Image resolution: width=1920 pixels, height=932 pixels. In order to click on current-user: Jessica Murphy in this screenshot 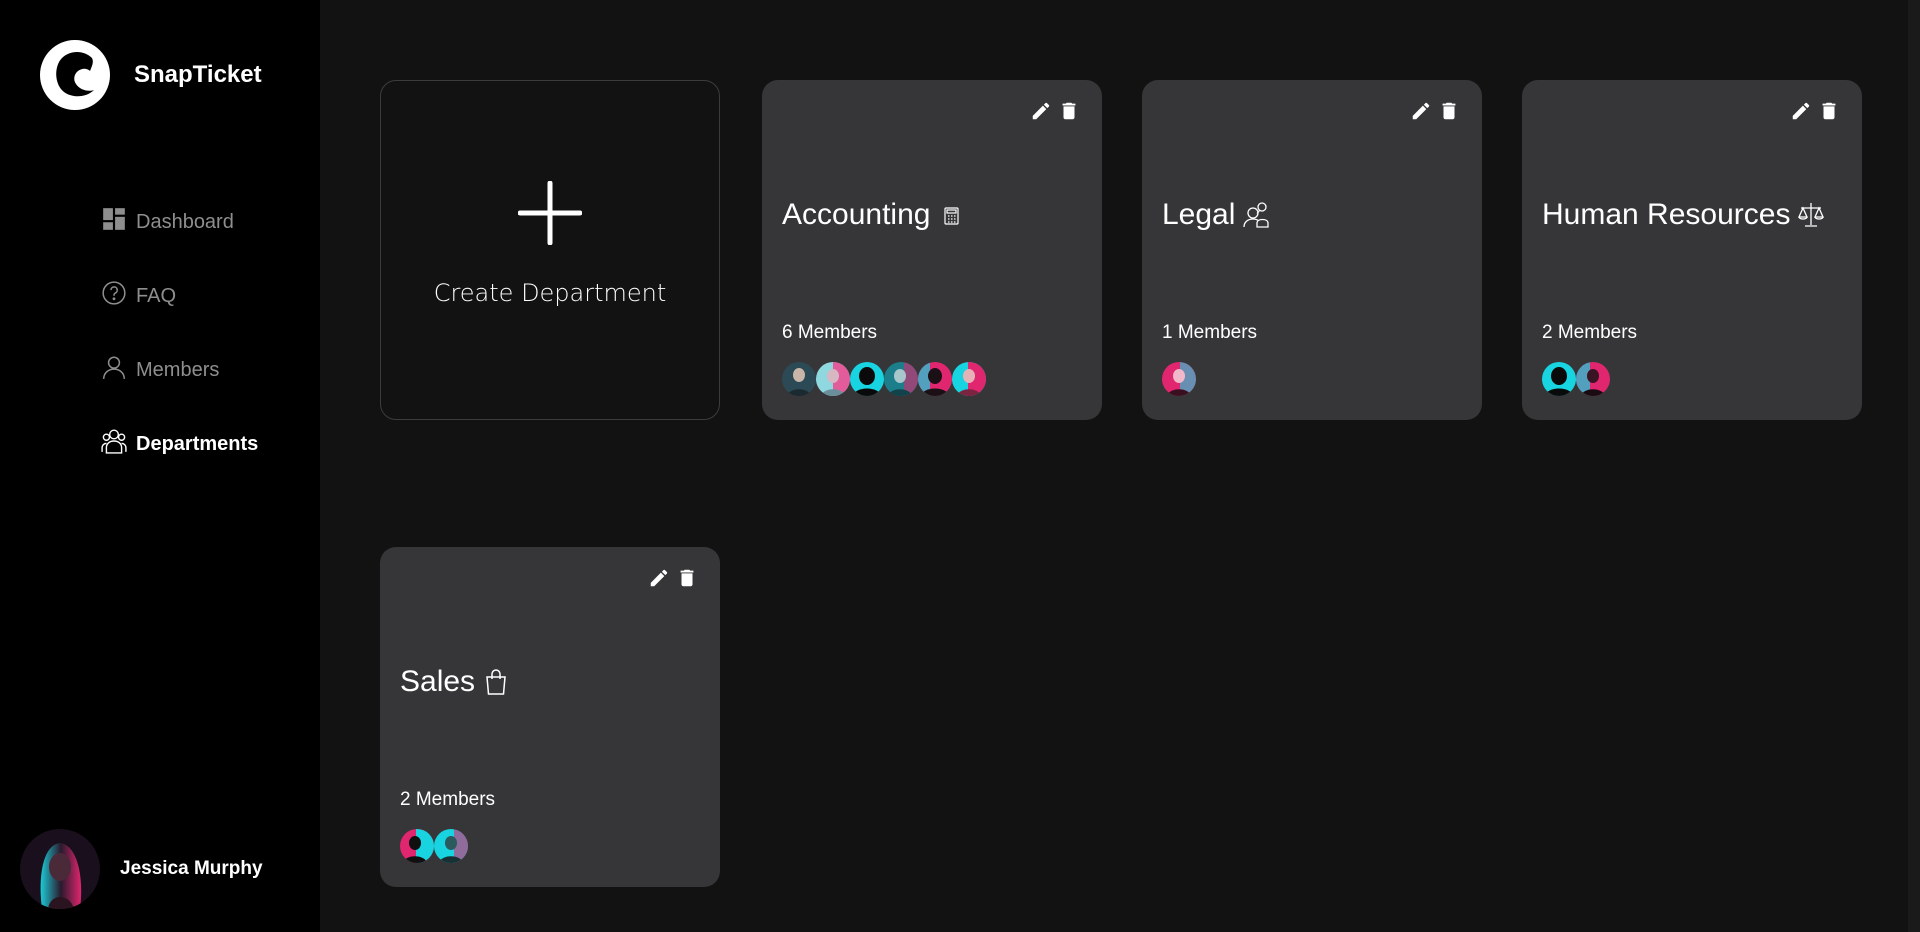, I will do `click(141, 869)`.